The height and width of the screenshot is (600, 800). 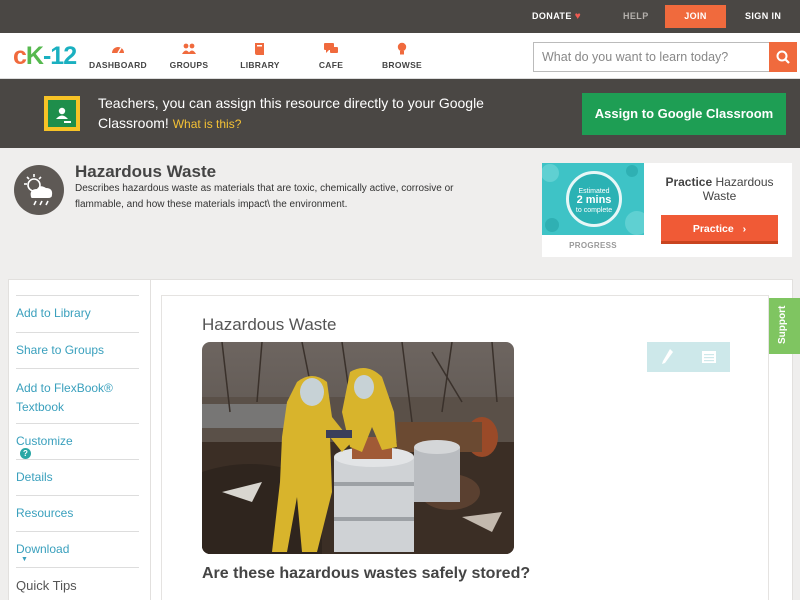 I want to click on sidebar-item-share-to-groups: Share to Groups, so click(x=77, y=350).